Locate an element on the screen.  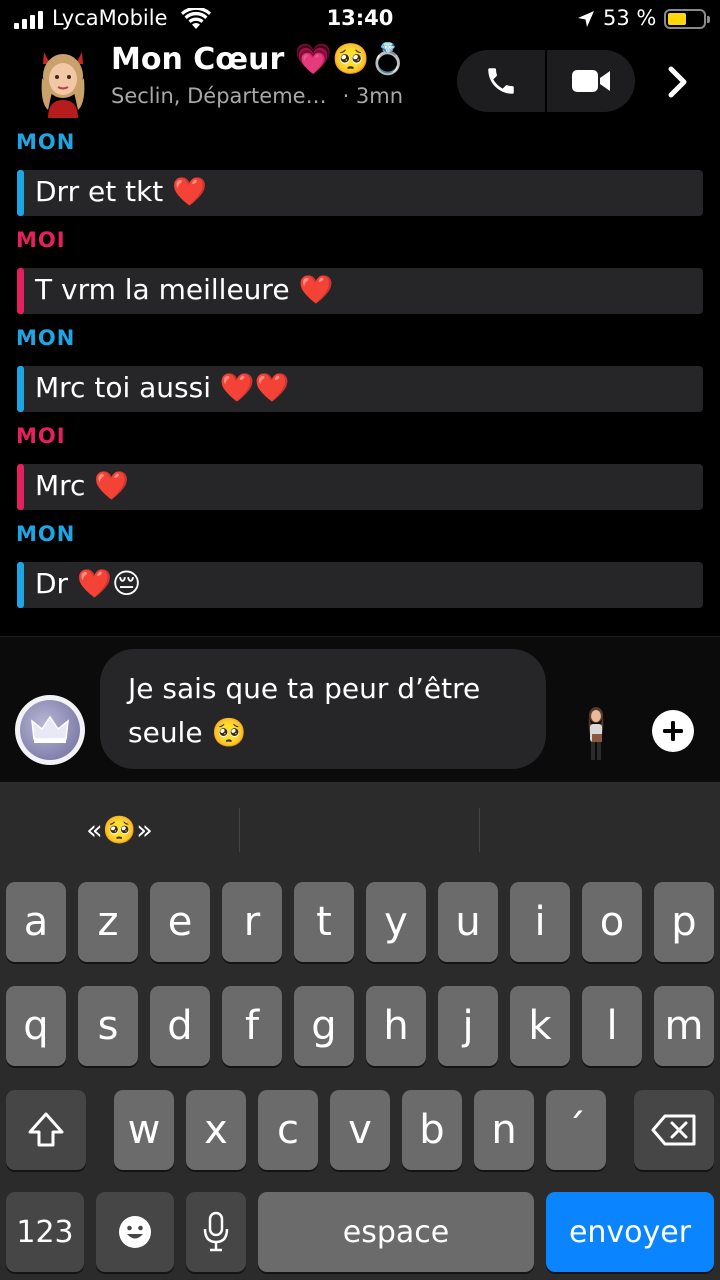
key-h: h is located at coordinates (396, 1026).